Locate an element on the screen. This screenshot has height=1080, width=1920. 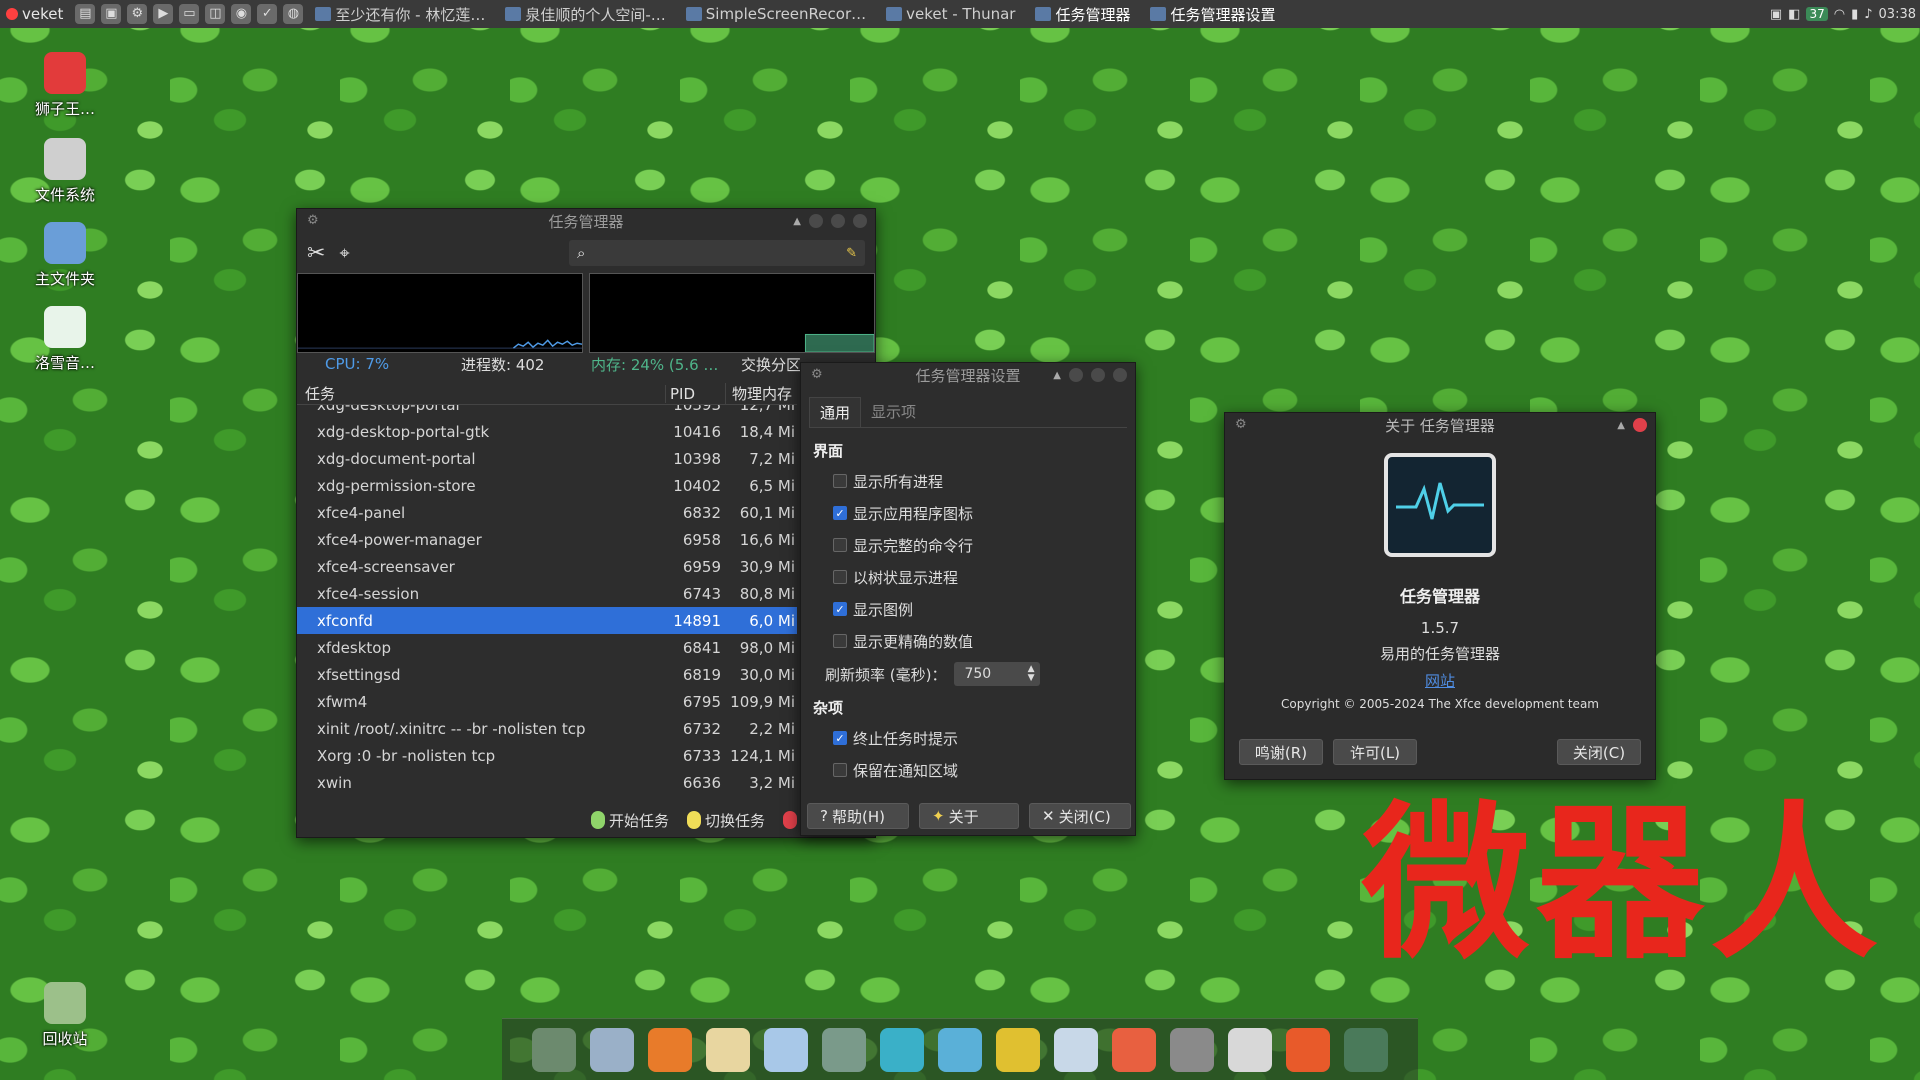
battery-icon: ▮ is located at coordinates (1854, 14).